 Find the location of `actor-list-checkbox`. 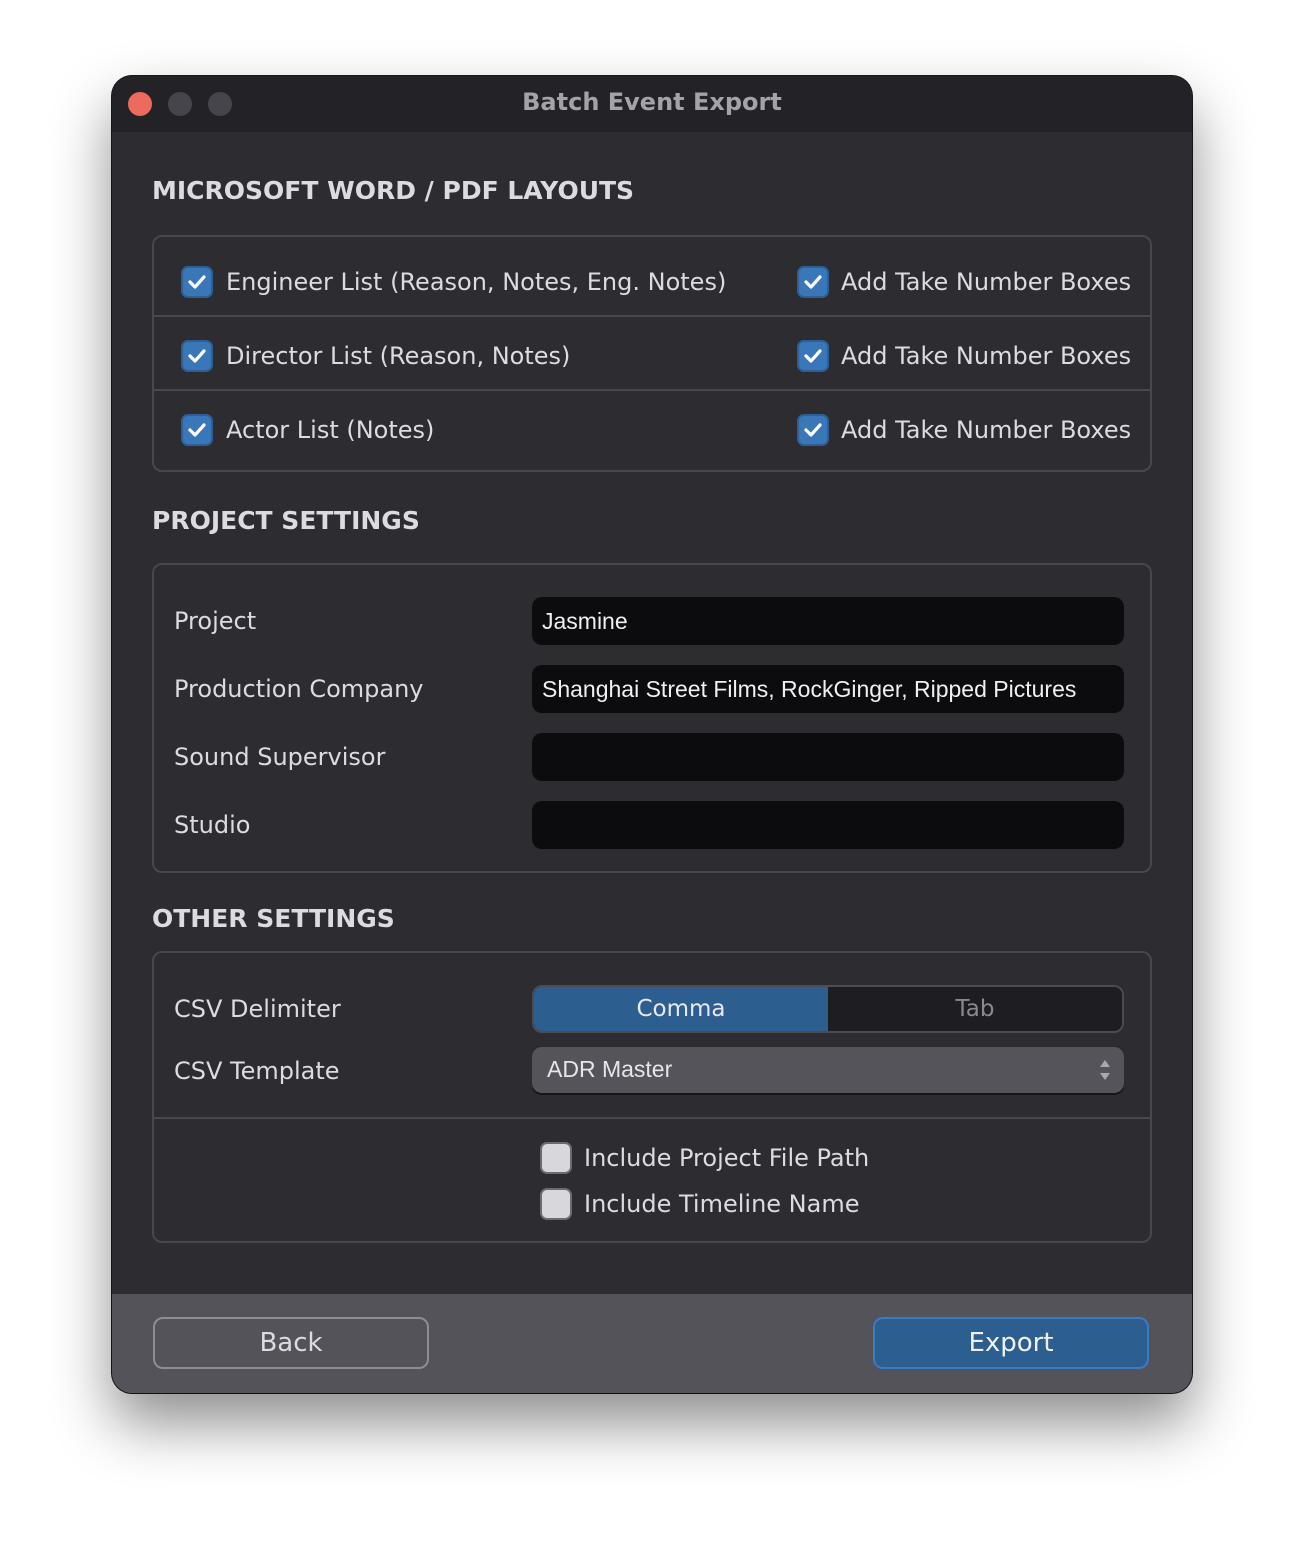

actor-list-checkbox is located at coordinates (197, 430).